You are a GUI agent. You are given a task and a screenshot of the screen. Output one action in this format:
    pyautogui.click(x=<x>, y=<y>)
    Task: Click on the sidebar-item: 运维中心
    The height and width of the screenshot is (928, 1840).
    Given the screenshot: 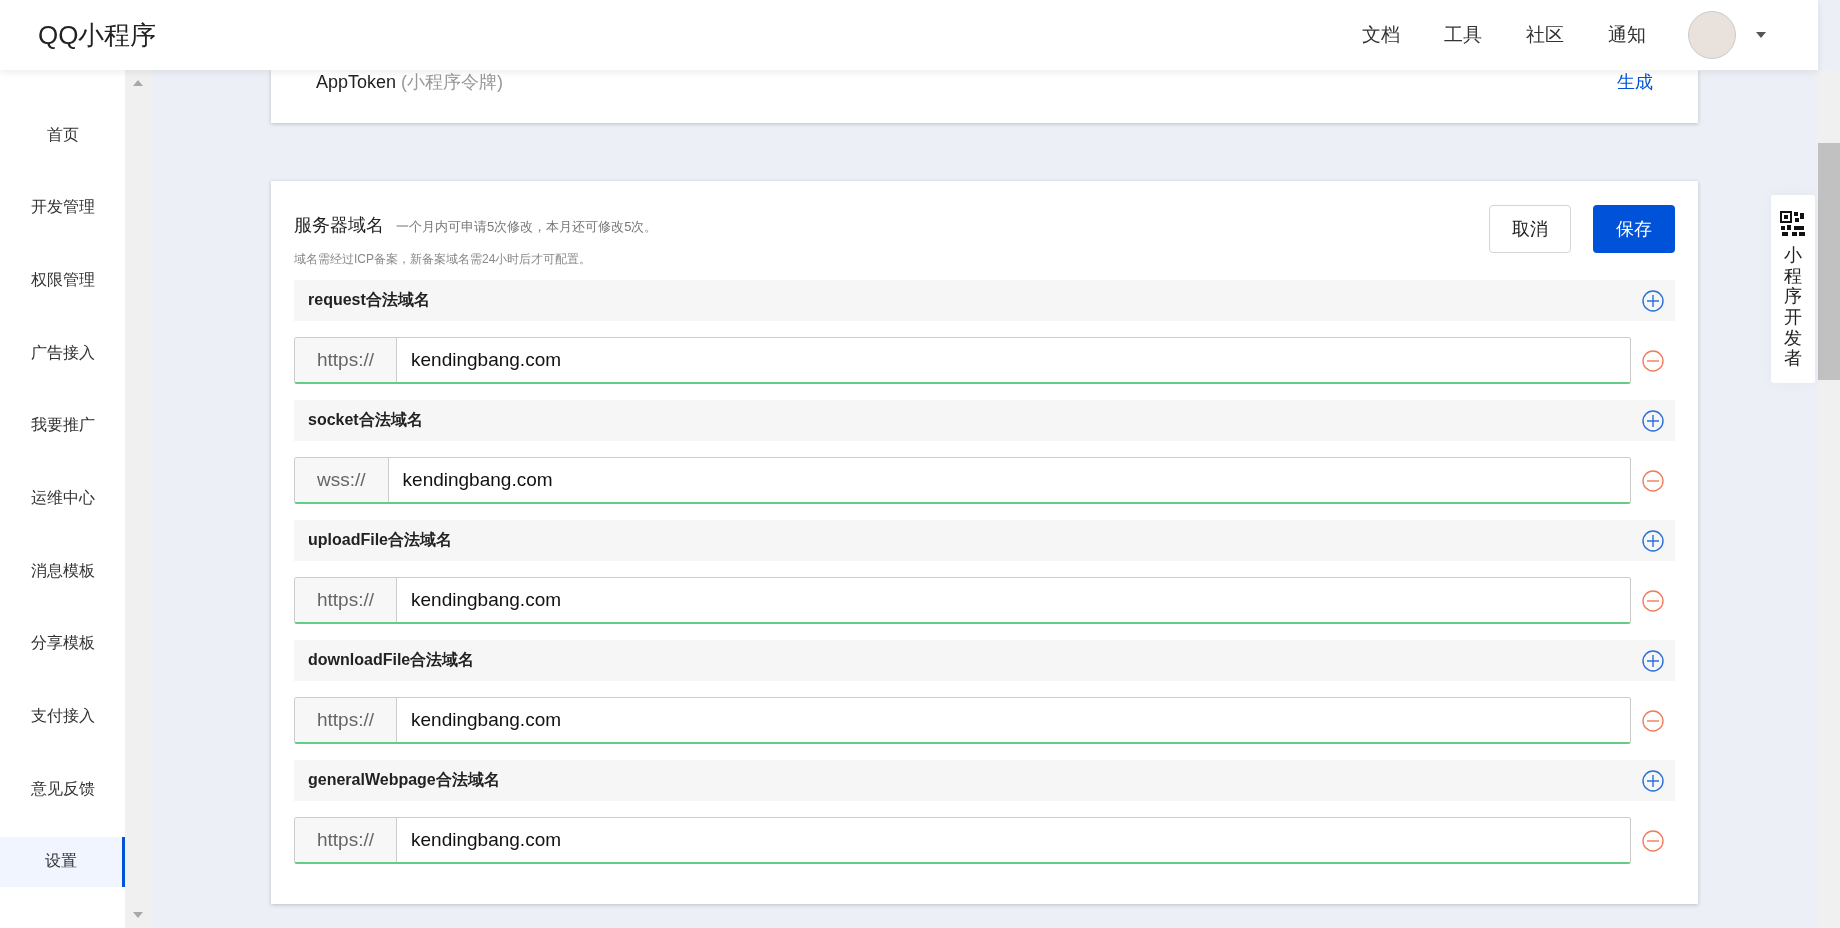 What is the action you would take?
    pyautogui.click(x=62, y=498)
    